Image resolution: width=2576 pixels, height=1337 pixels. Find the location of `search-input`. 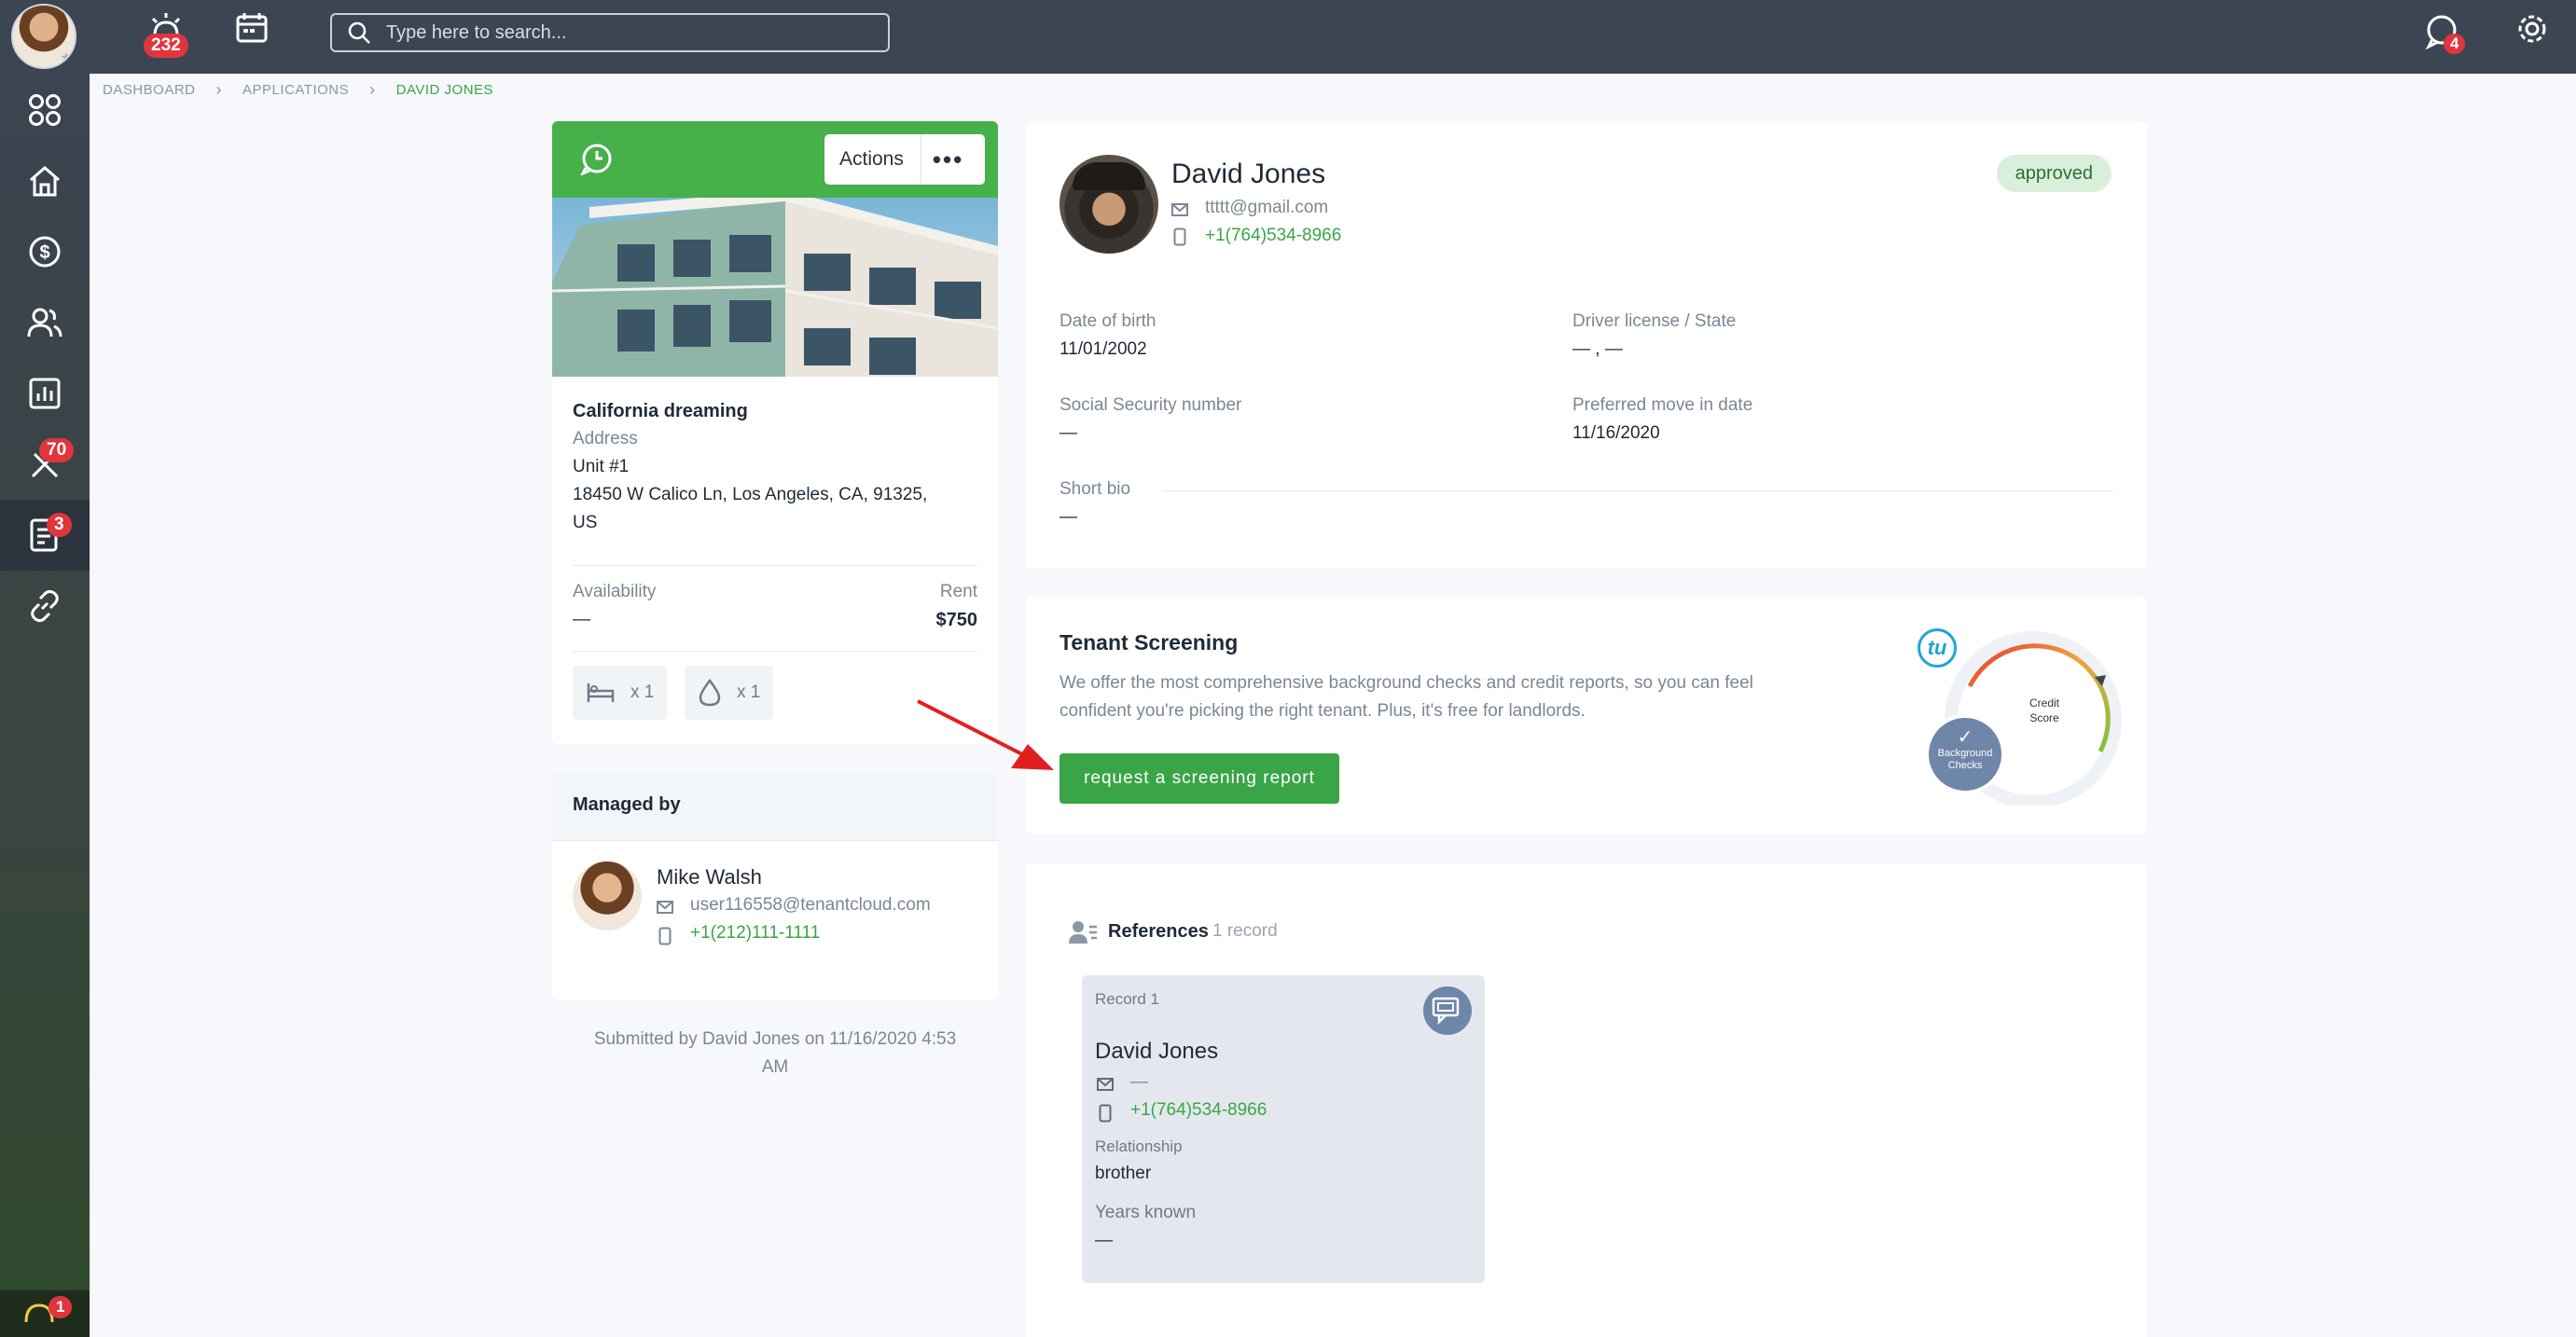

search-input is located at coordinates (633, 33).